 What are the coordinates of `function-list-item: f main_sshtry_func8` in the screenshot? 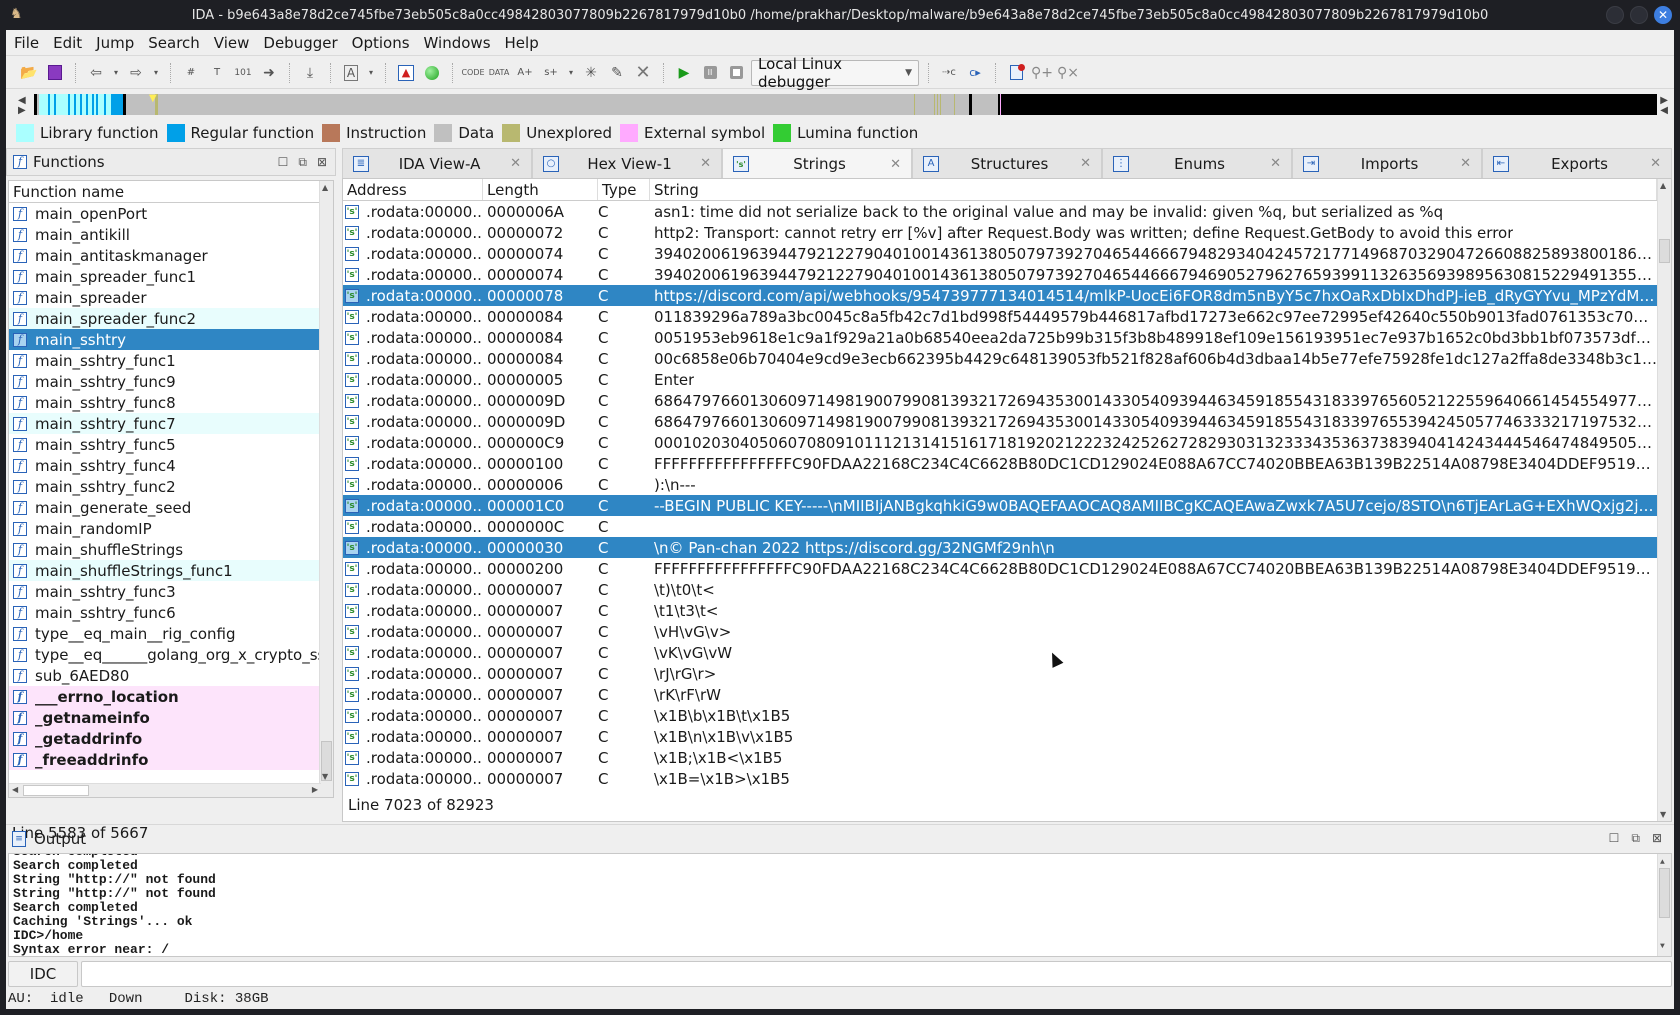 It's located at (165, 402).